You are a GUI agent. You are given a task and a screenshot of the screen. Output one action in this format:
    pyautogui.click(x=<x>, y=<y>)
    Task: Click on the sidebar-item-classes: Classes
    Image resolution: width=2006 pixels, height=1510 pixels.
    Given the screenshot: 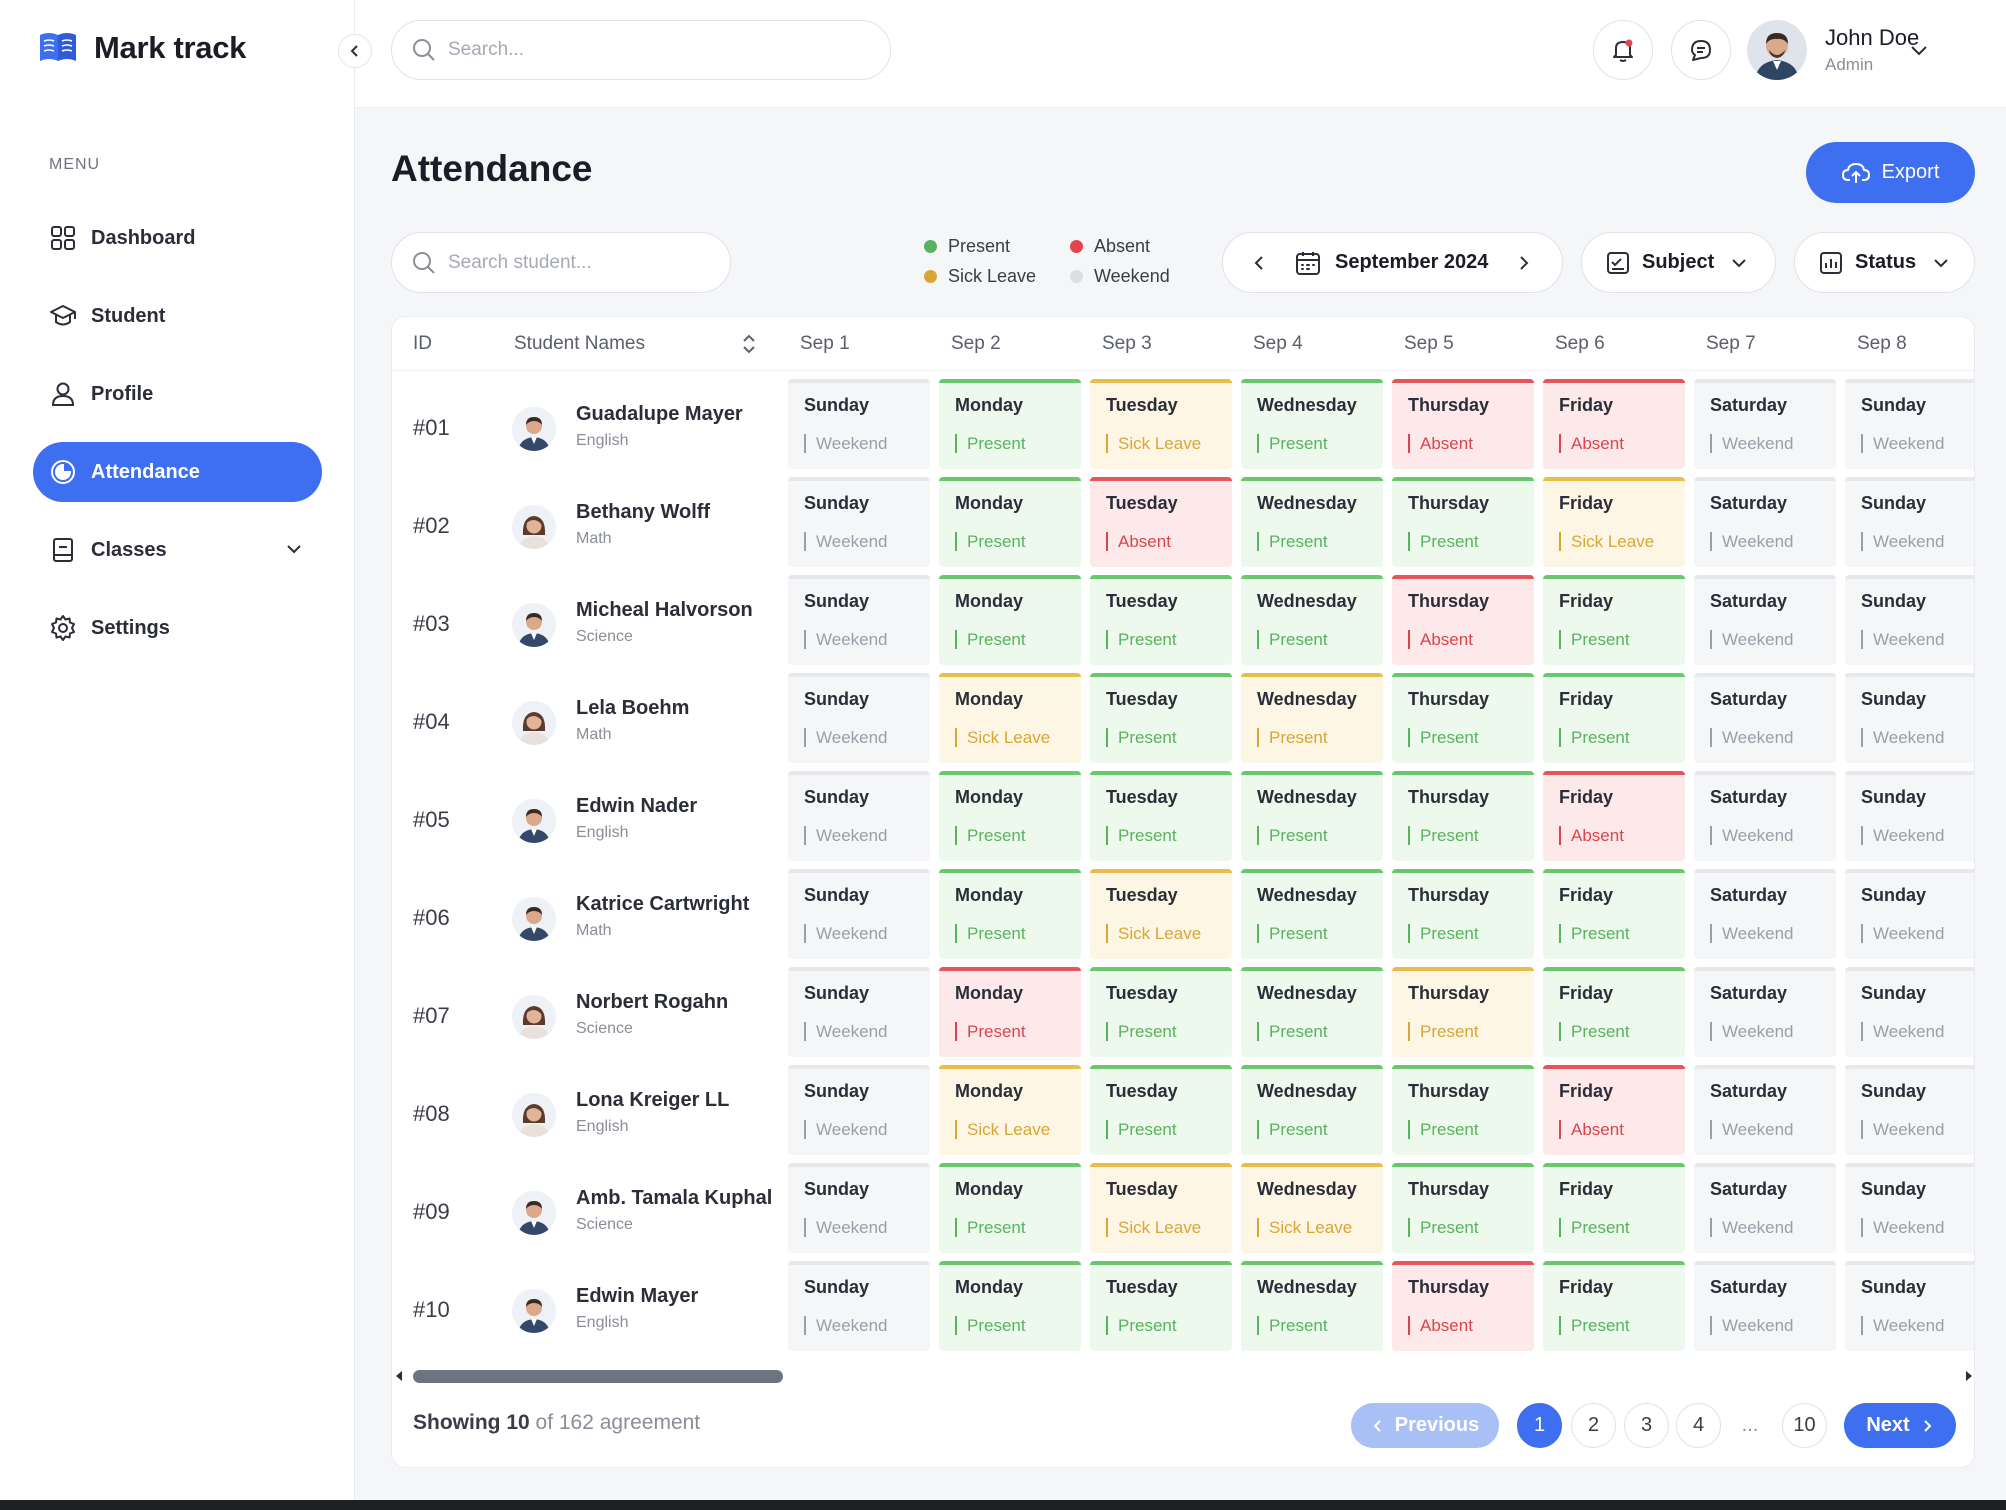 What is the action you would take?
    pyautogui.click(x=177, y=550)
    